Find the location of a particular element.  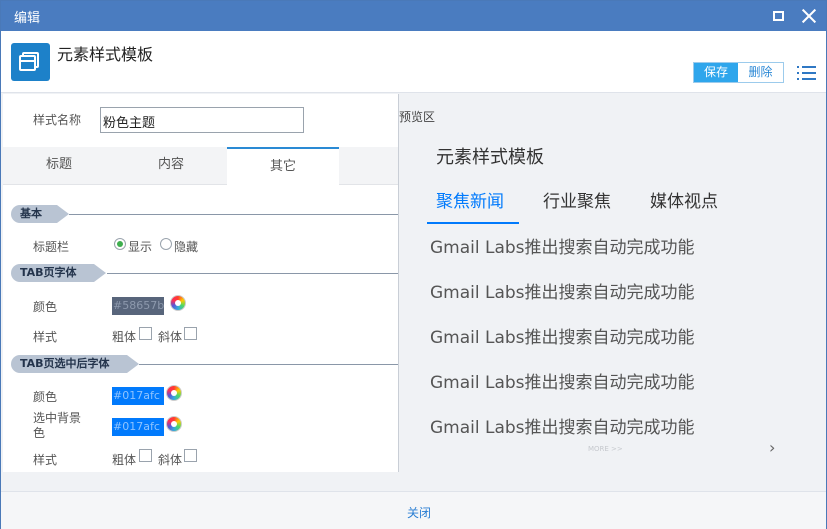

preview-tab-underline is located at coordinates (473, 223).